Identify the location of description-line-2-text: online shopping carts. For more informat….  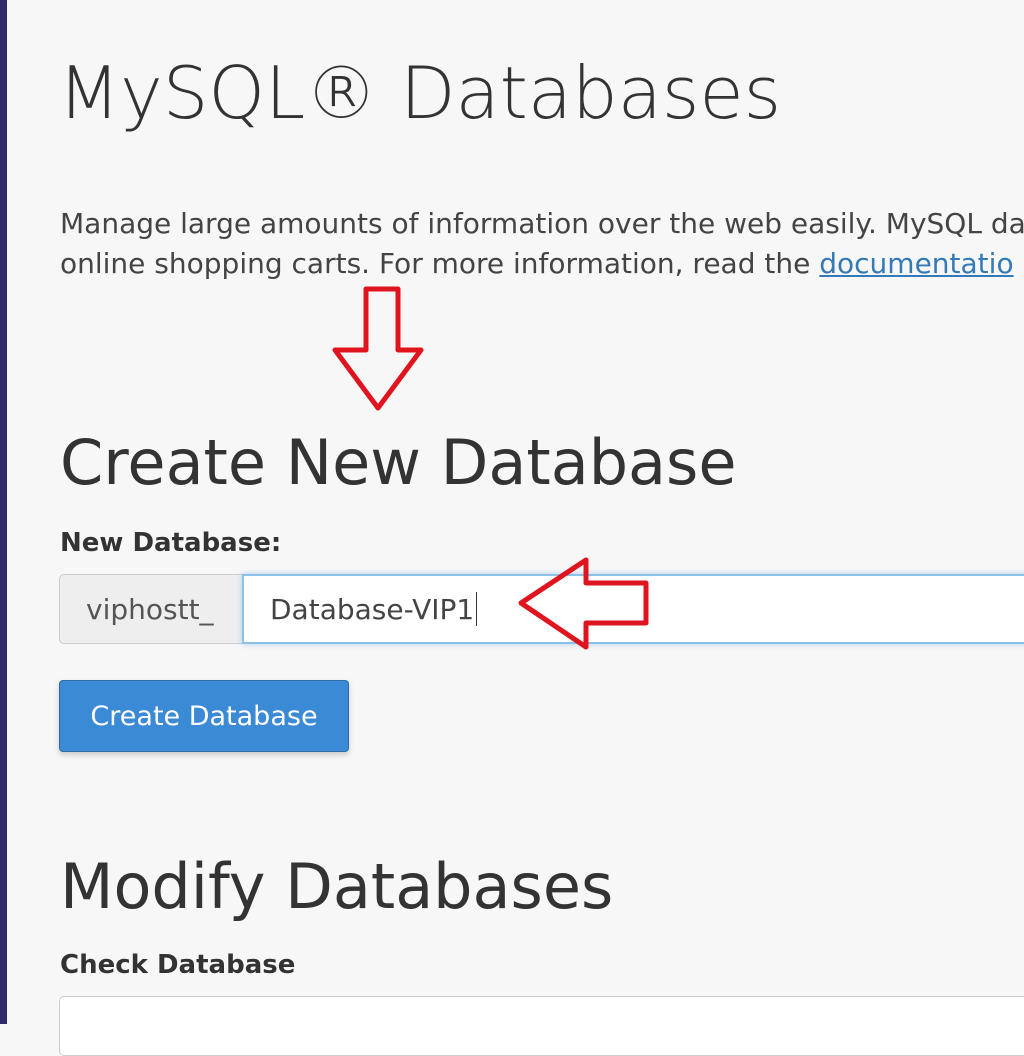
(440, 263).